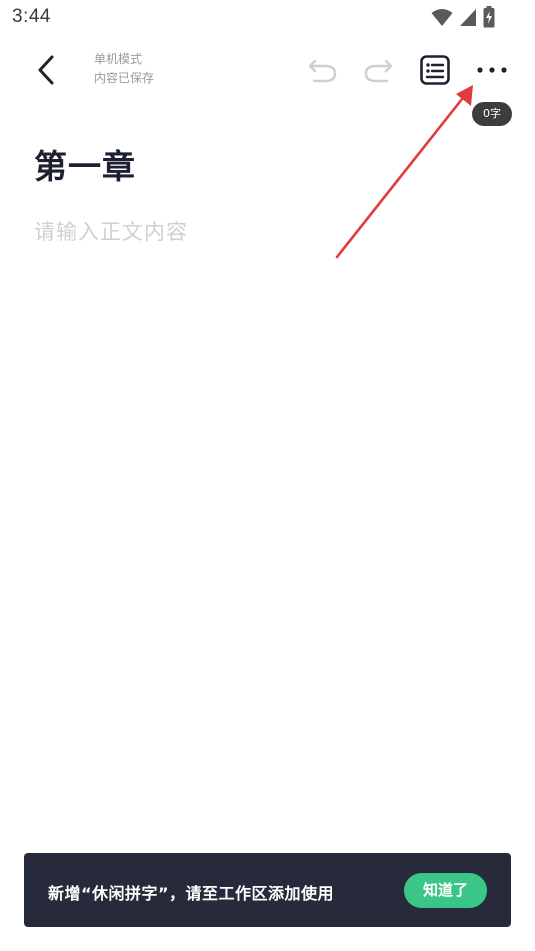 This screenshot has height=951, width=535. What do you see at coordinates (492, 114) in the screenshot?
I see `word-count-badge: 0字` at bounding box center [492, 114].